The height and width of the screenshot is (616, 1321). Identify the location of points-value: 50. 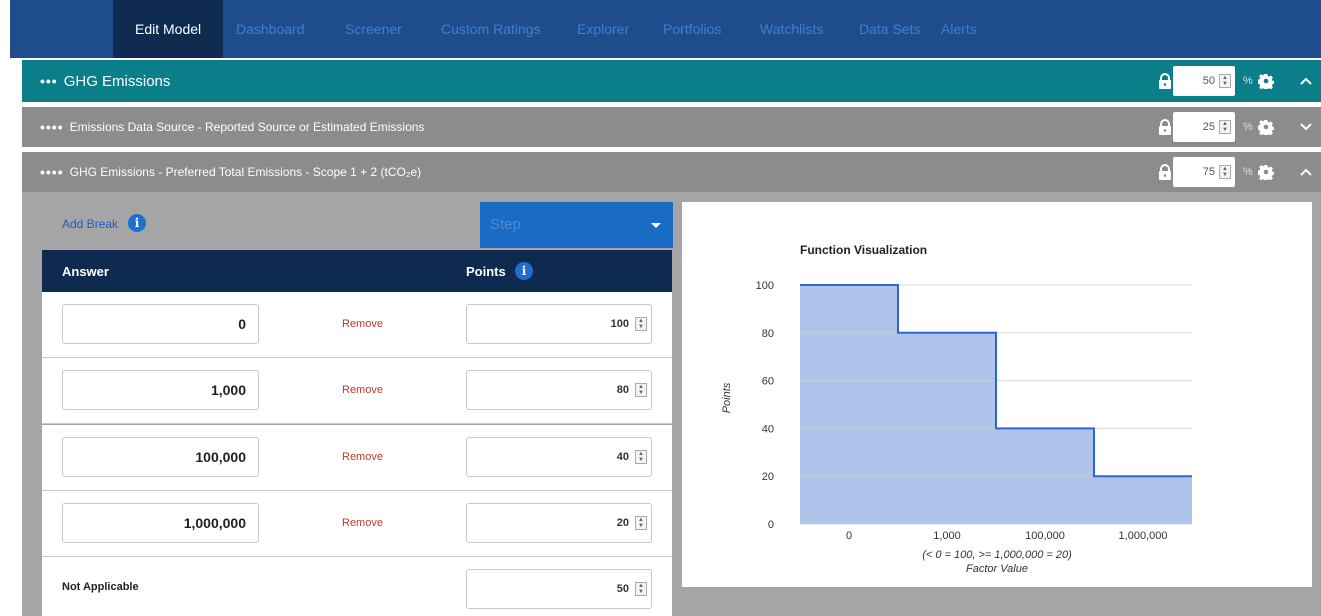
(622, 589).